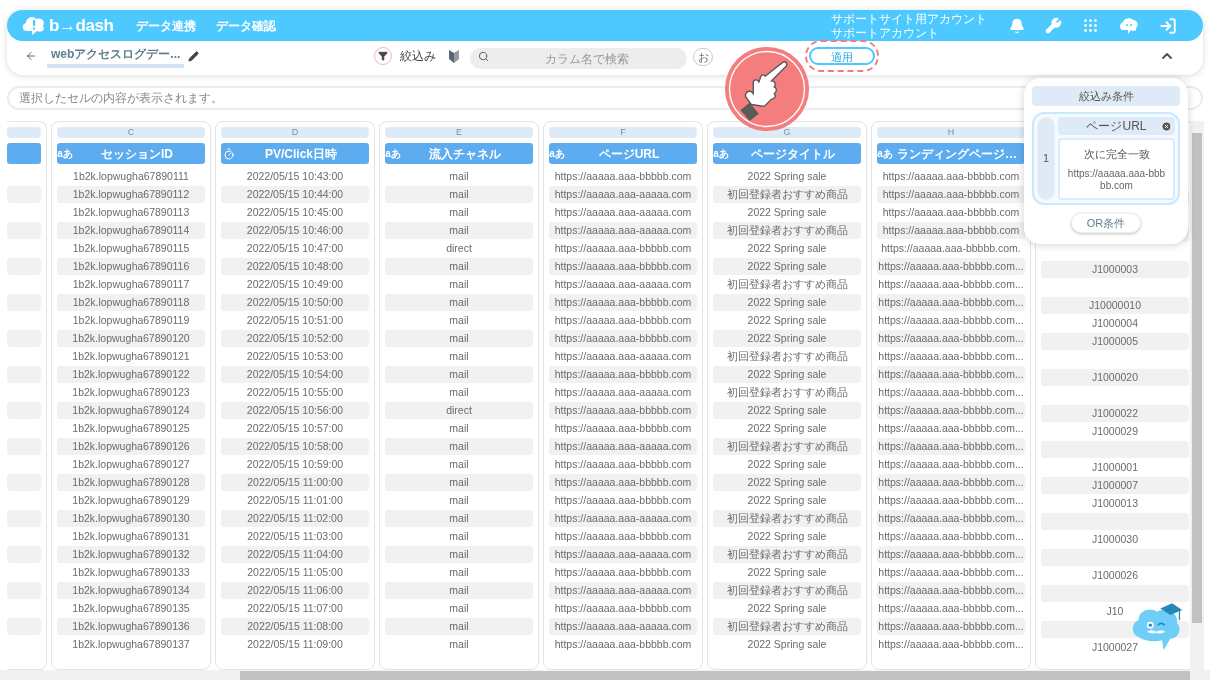 The height and width of the screenshot is (680, 1210). I want to click on filter-label: 絞込み, so click(418, 56).